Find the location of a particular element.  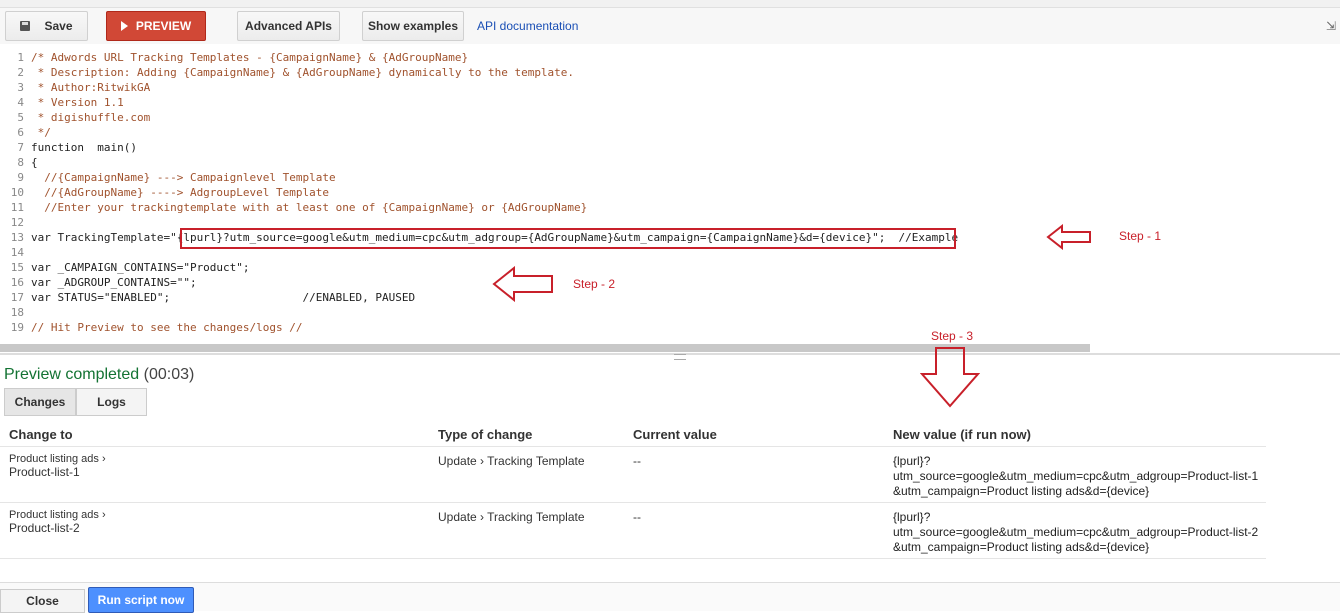

close-button: Close is located at coordinates (42, 601).